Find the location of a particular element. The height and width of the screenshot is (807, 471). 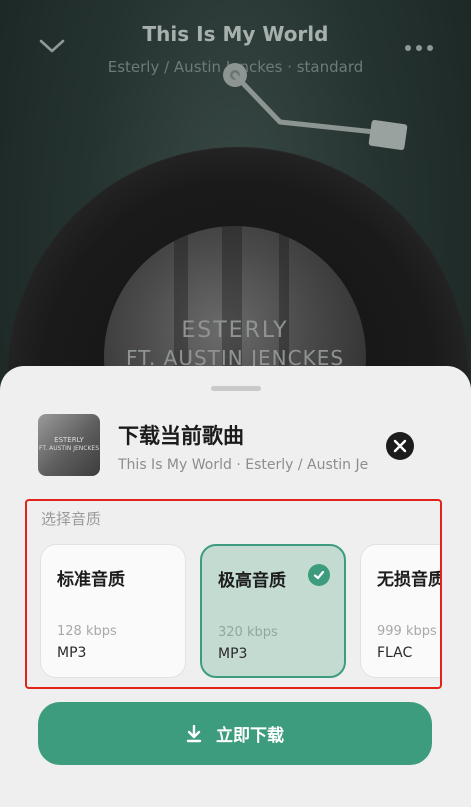

song-title: This Is My World is located at coordinates (235, 34).